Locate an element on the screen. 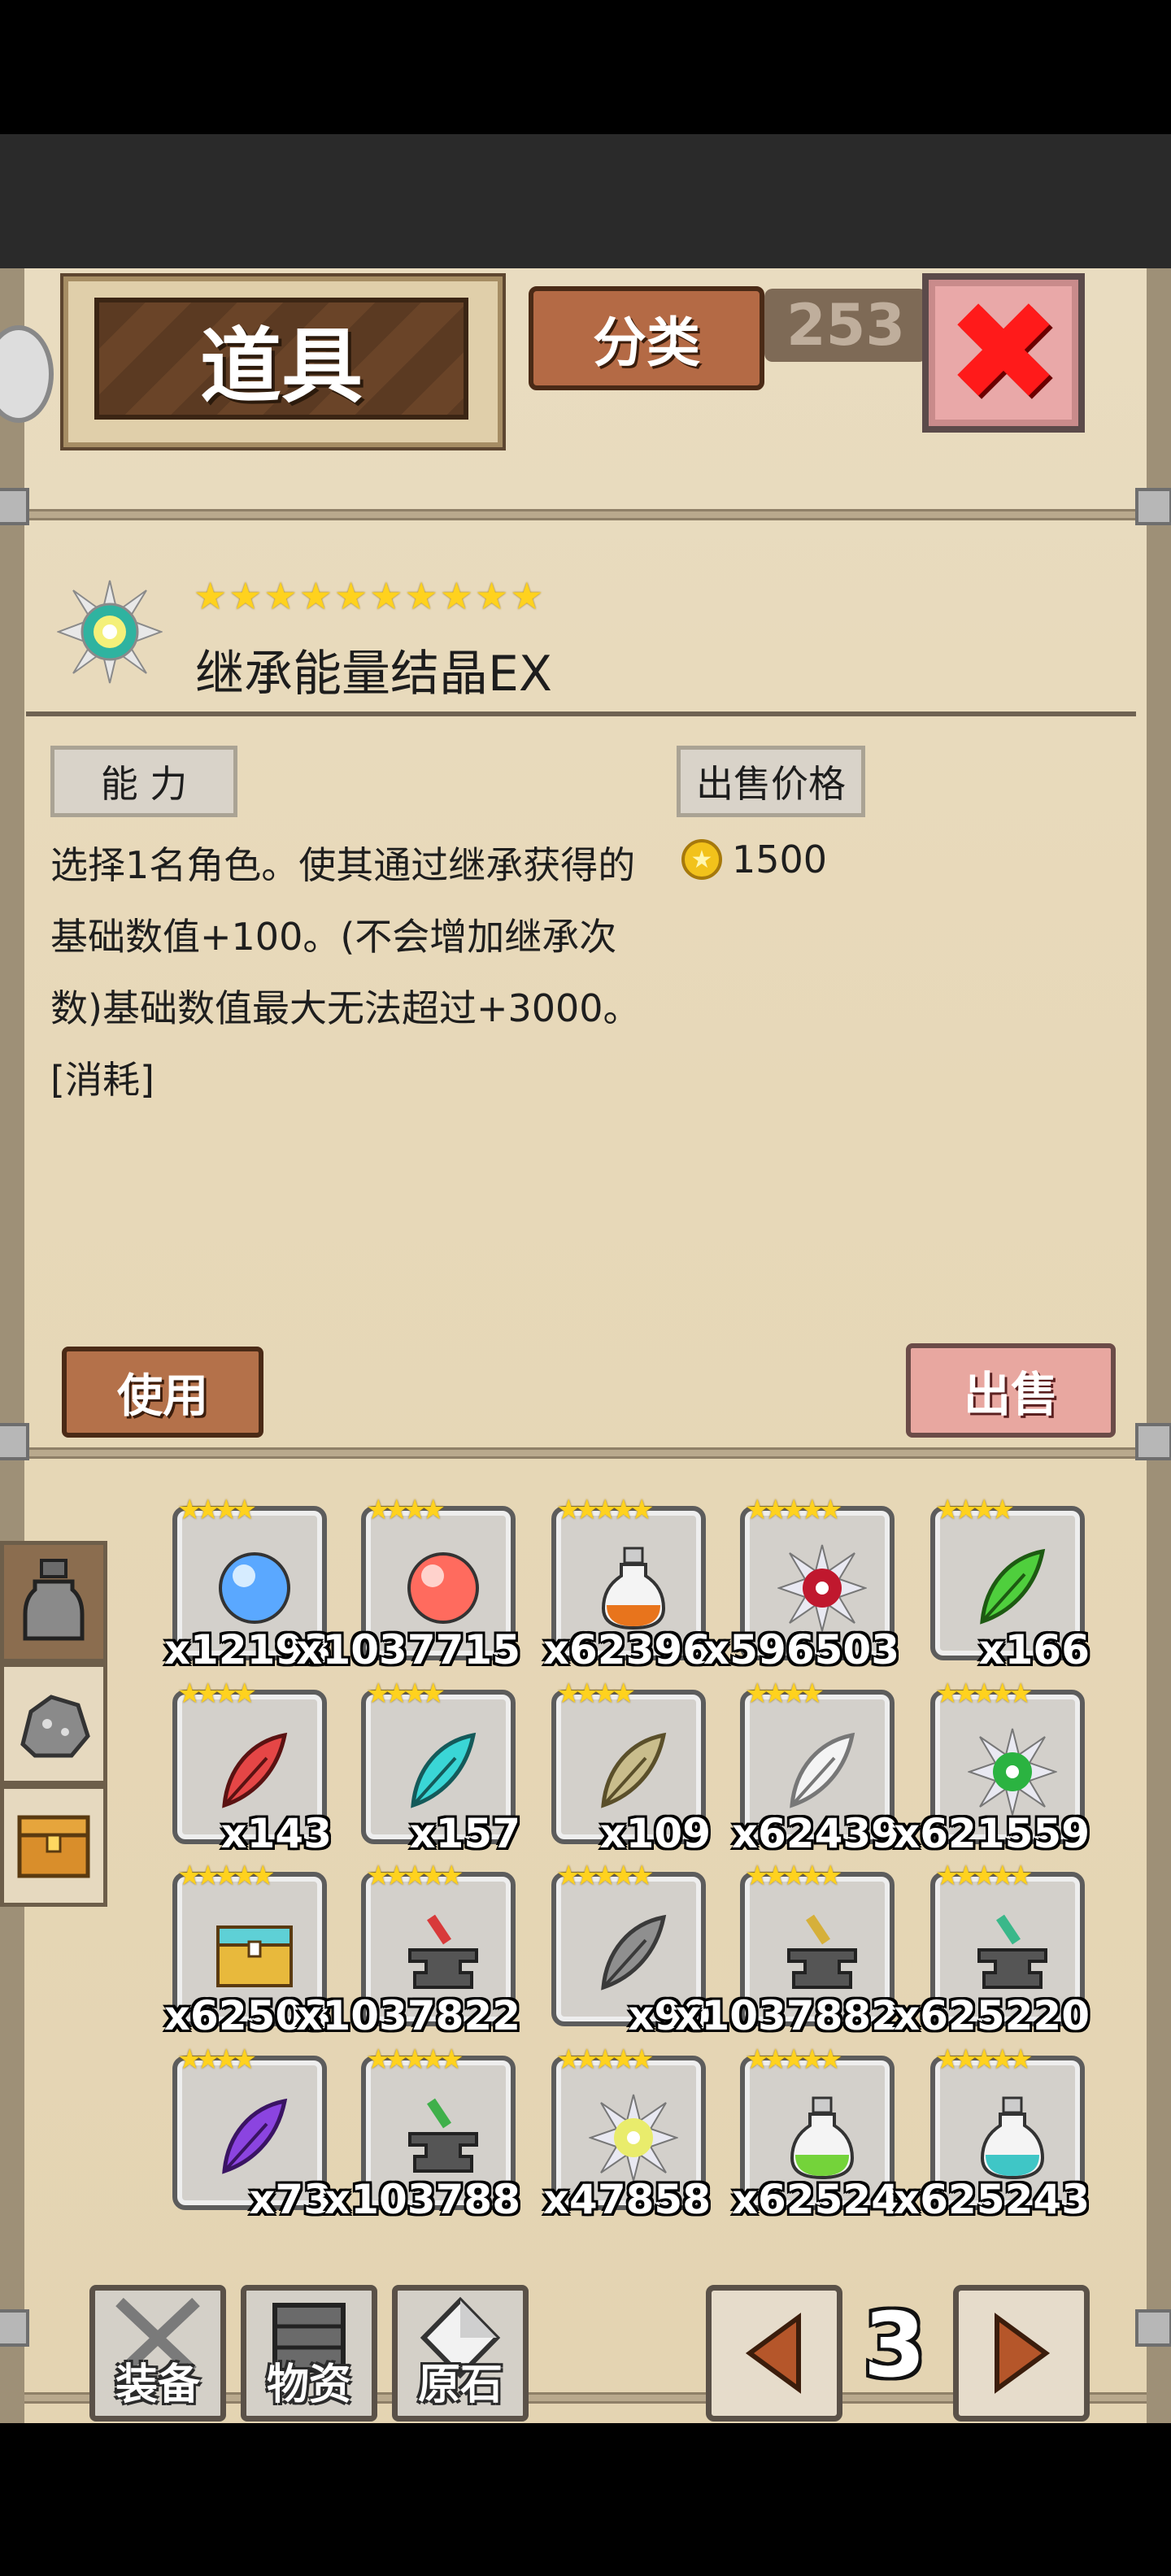  slot-count: x625220 is located at coordinates (992, 2016).